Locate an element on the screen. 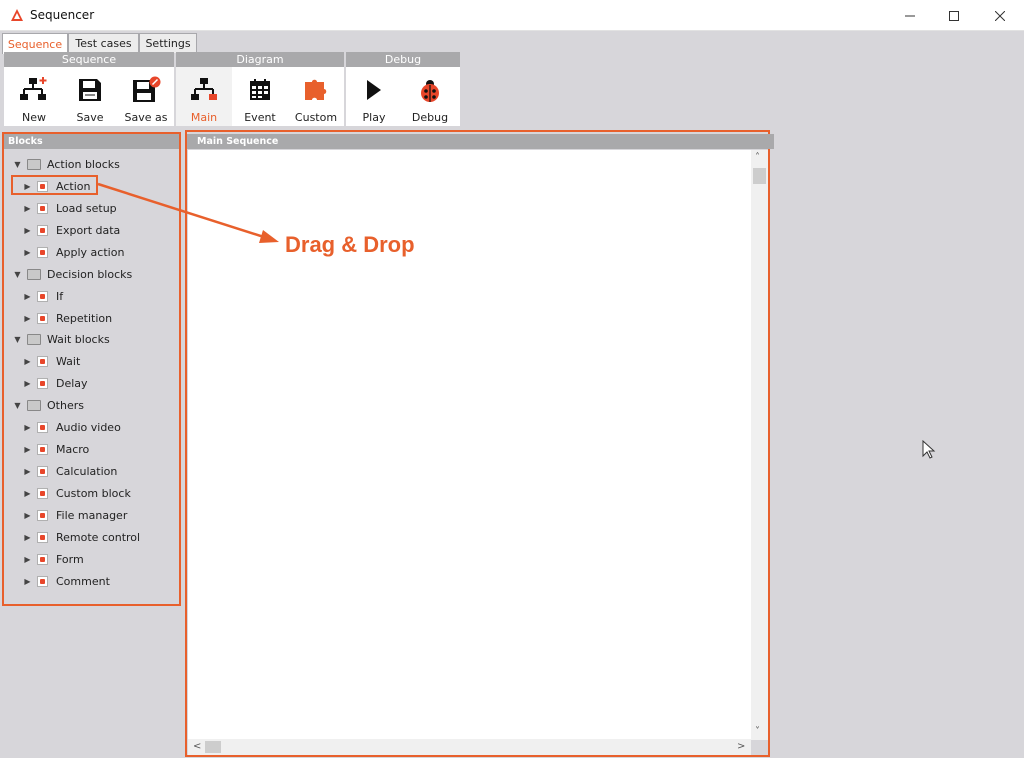 This screenshot has width=1024, height=758. save-label: Save is located at coordinates (90, 117).